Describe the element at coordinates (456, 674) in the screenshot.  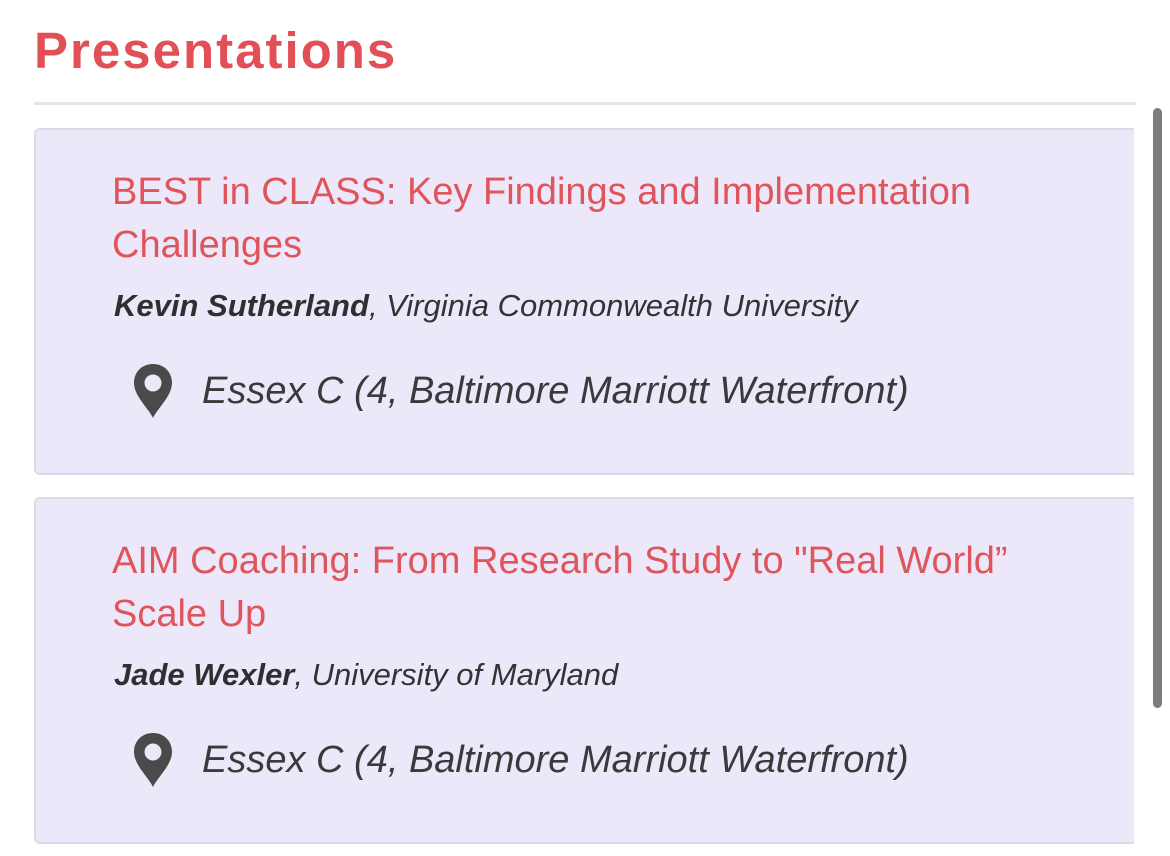
I see `presenter-affiliation: , University of Maryland` at that location.